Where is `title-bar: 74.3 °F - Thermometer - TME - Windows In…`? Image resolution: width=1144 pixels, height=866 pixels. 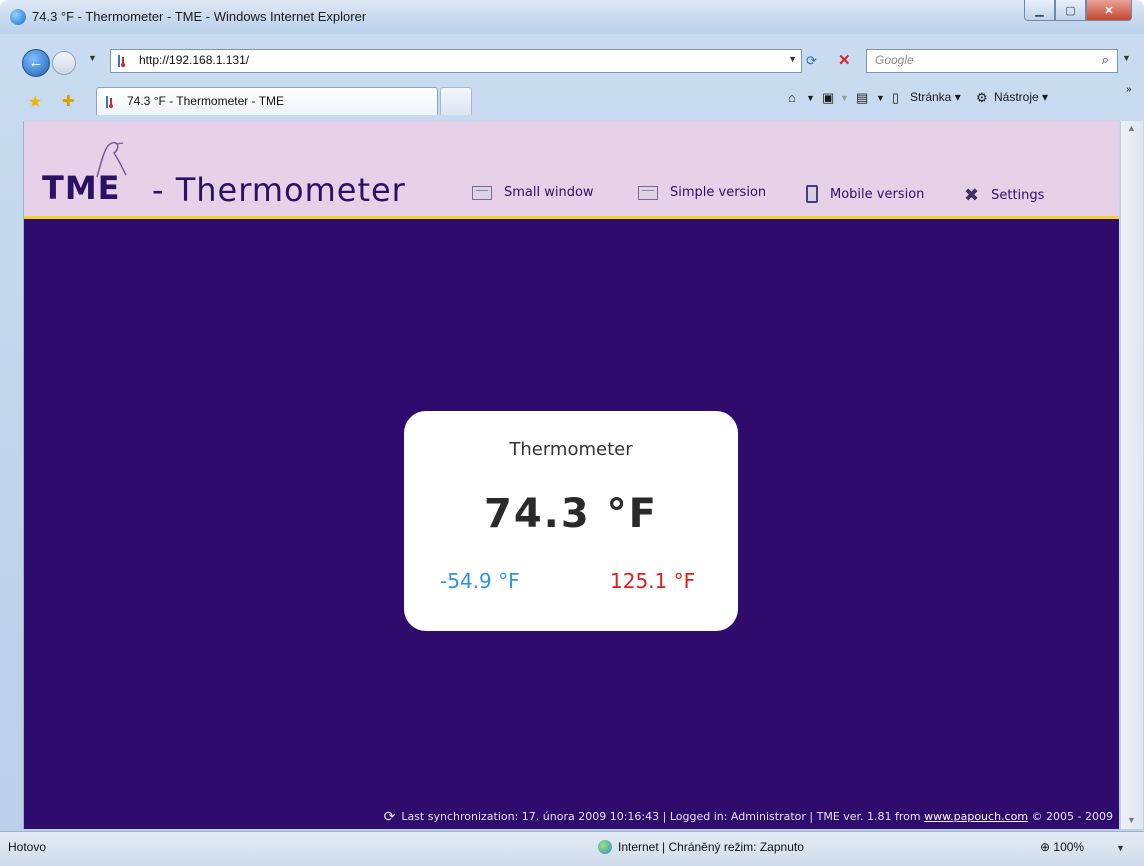 title-bar: 74.3 °F - Thermometer - TME - Windows In… is located at coordinates (572, 17).